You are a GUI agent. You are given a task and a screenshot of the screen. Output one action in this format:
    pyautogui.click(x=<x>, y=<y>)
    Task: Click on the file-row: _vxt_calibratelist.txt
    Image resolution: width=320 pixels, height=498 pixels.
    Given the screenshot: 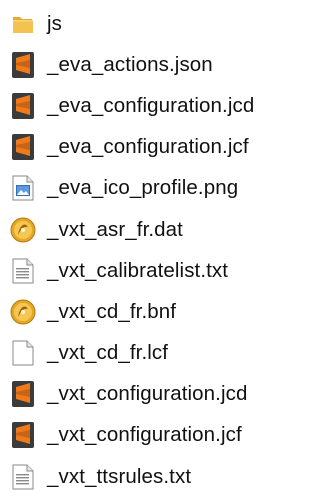 What is the action you would take?
    pyautogui.click(x=145, y=270)
    